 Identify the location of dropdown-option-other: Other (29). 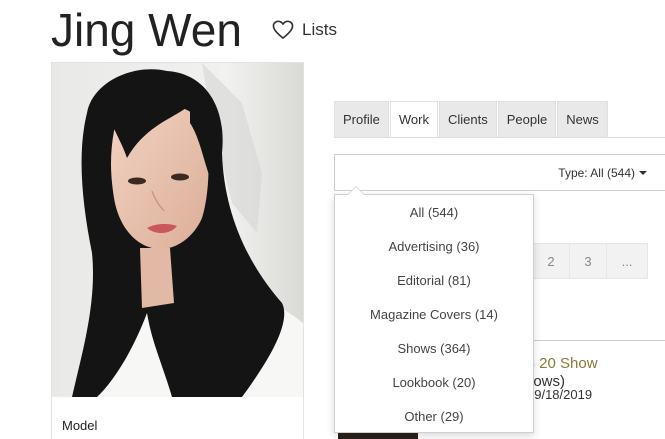
(434, 416).